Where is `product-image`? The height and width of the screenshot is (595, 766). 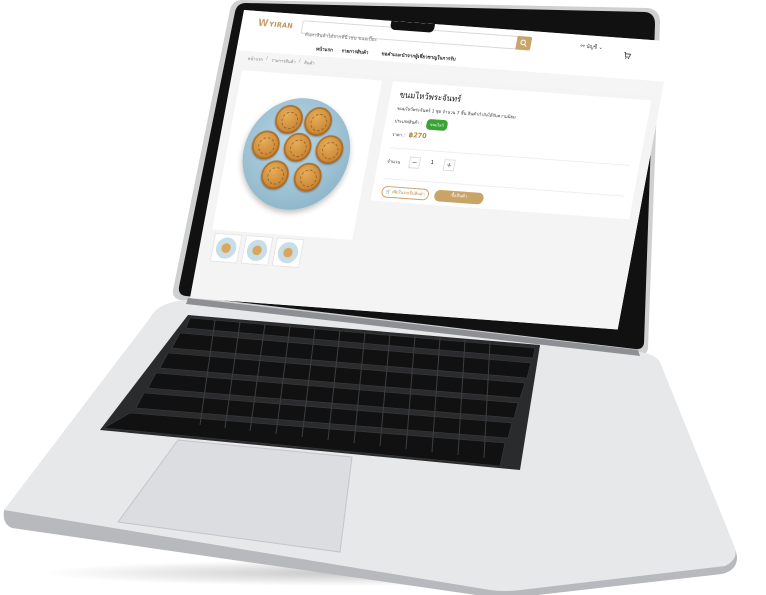
product-image is located at coordinates (296, 154).